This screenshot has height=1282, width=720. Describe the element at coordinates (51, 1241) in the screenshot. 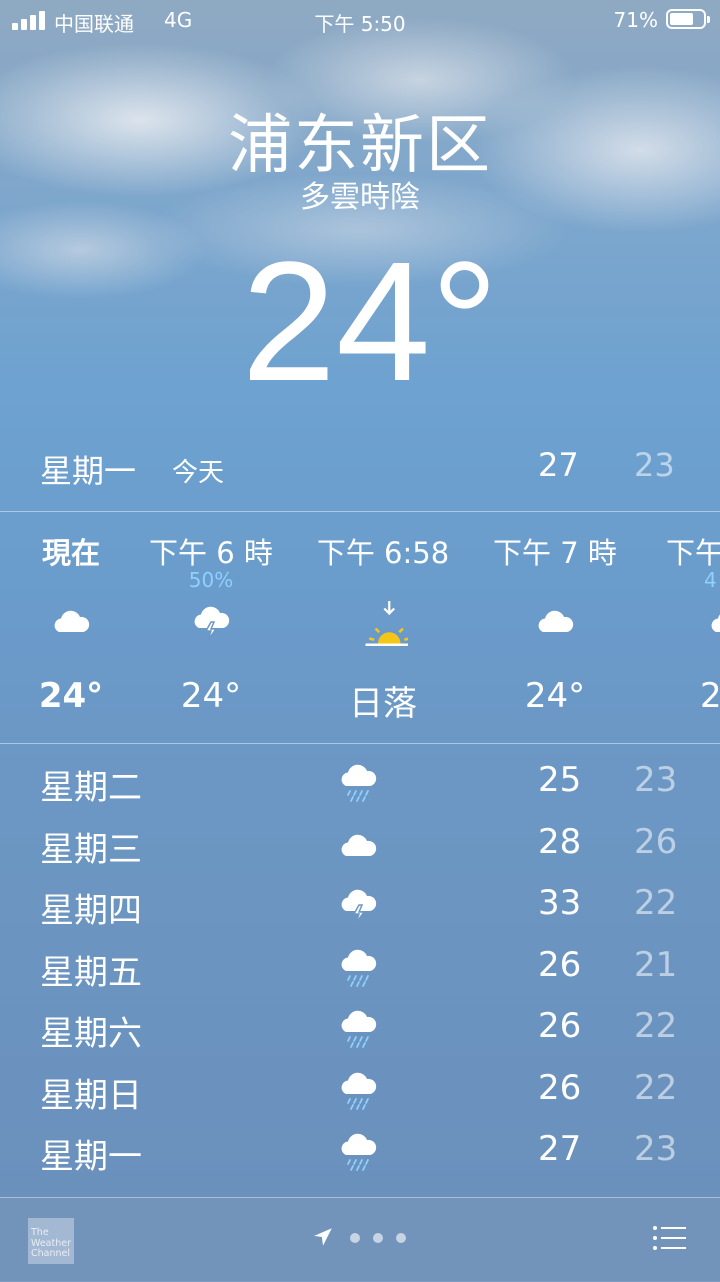

I see `weather-channel-logo: The Weather Channel` at that location.